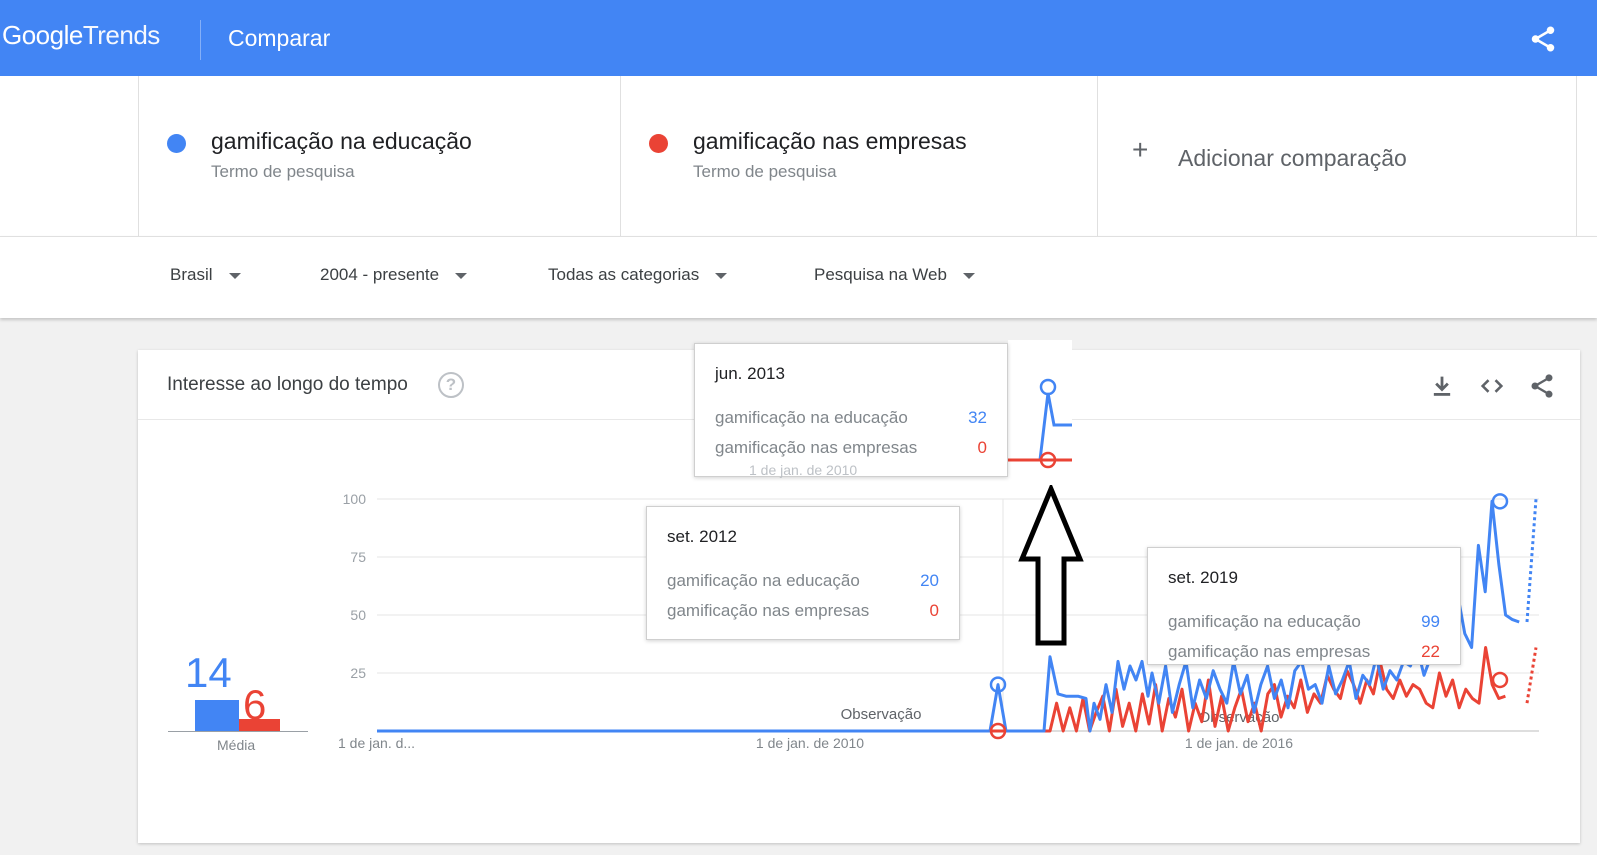 The image size is (1597, 855). Describe the element at coordinates (624, 274) in the screenshot. I see `category-value: Todas as categorias` at that location.